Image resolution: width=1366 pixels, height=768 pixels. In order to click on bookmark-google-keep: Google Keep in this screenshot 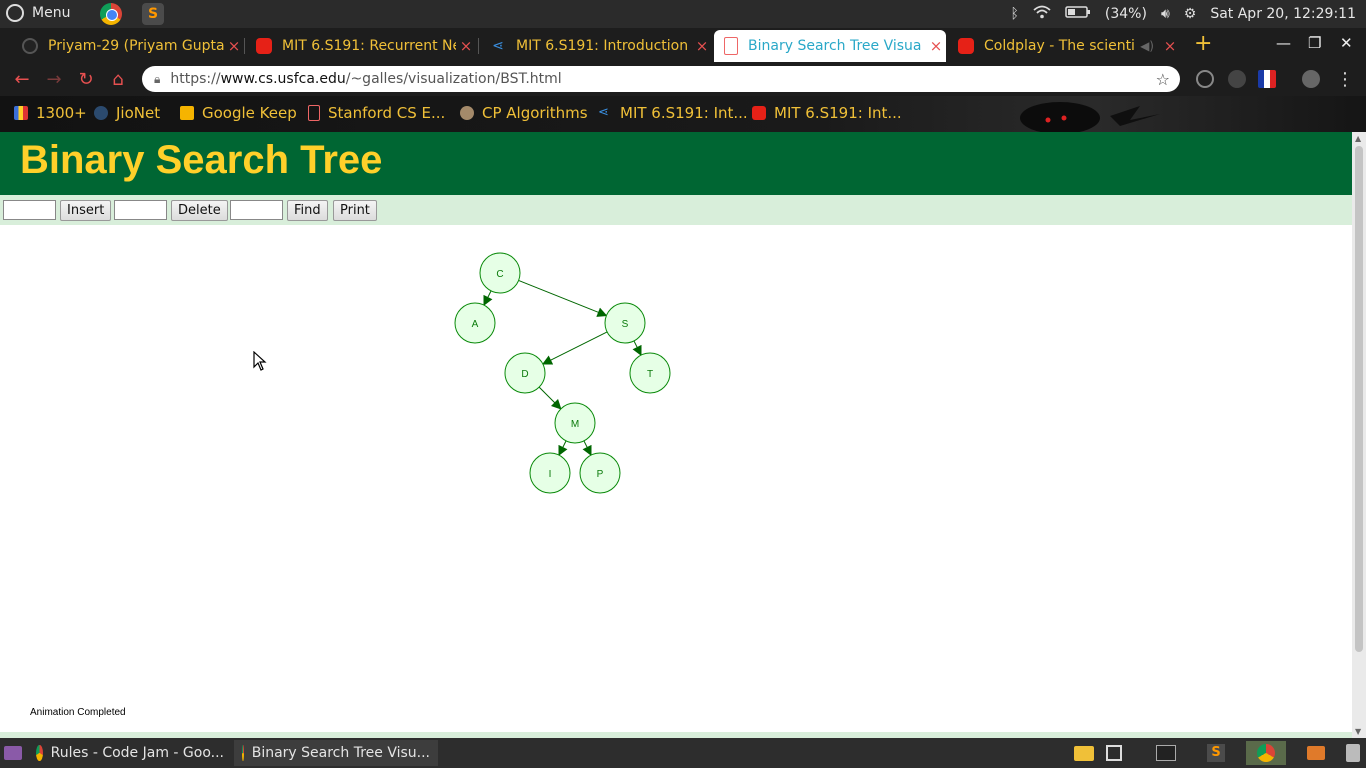, I will do `click(238, 113)`.